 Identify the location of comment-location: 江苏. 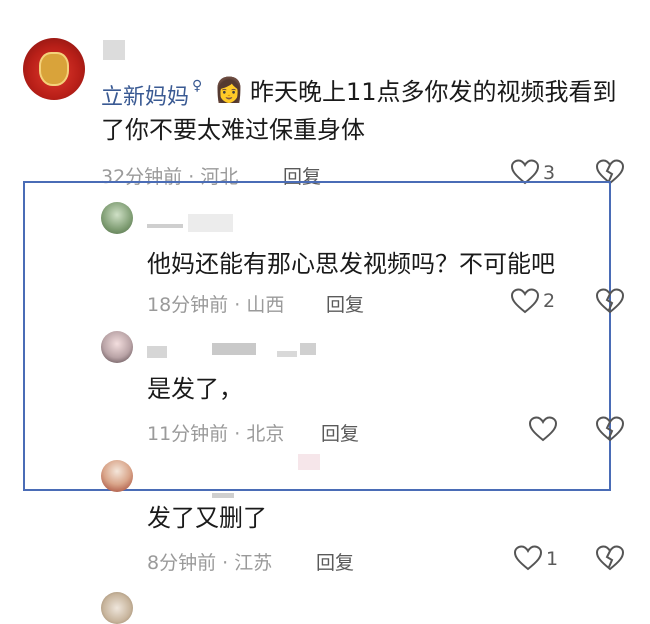
(253, 563).